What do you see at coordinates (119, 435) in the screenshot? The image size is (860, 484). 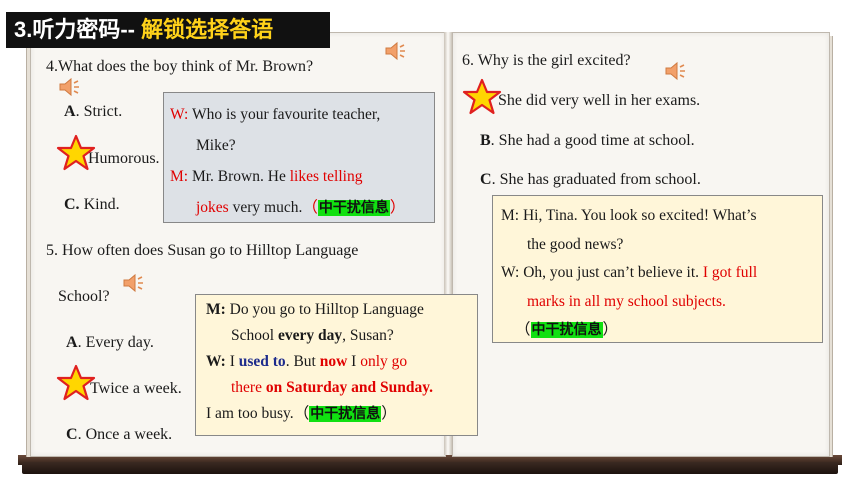 I see `q5-option-c: C. Once a week.` at bounding box center [119, 435].